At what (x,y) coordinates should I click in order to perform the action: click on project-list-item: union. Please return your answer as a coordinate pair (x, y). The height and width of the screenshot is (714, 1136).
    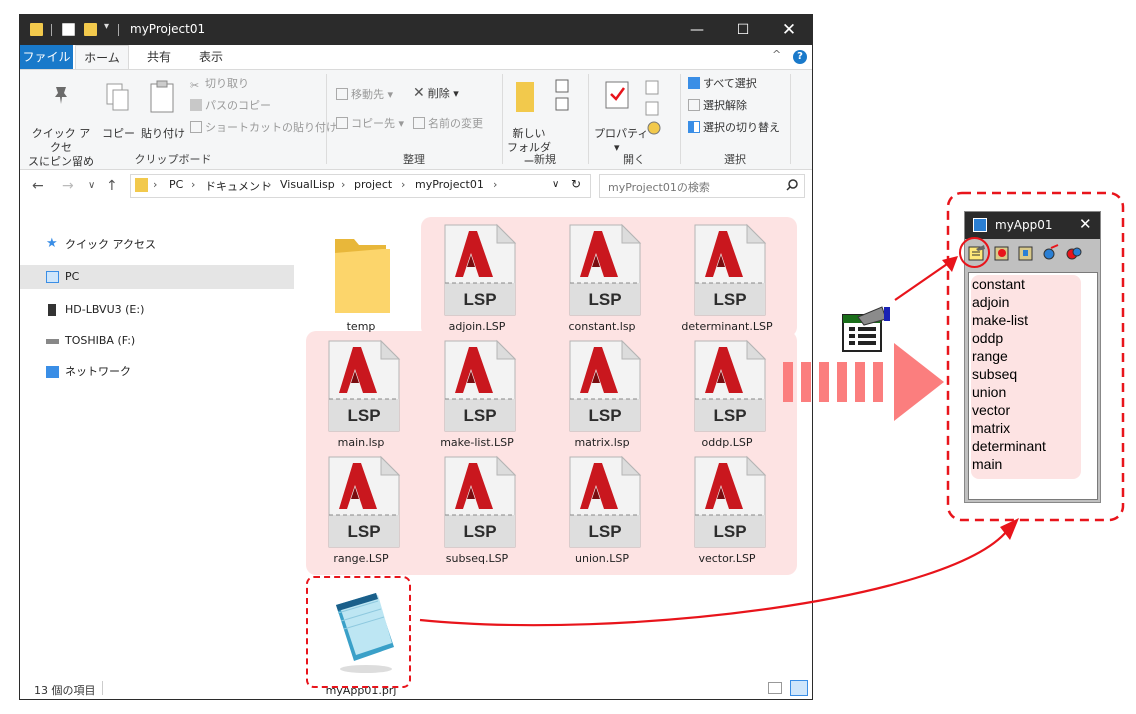
    Looking at the image, I should click on (989, 392).